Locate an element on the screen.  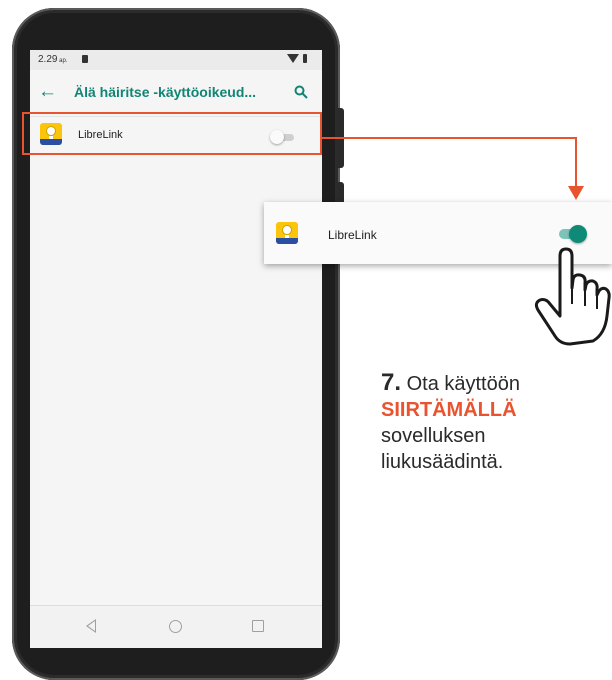
search-icon is located at coordinates (301, 92).